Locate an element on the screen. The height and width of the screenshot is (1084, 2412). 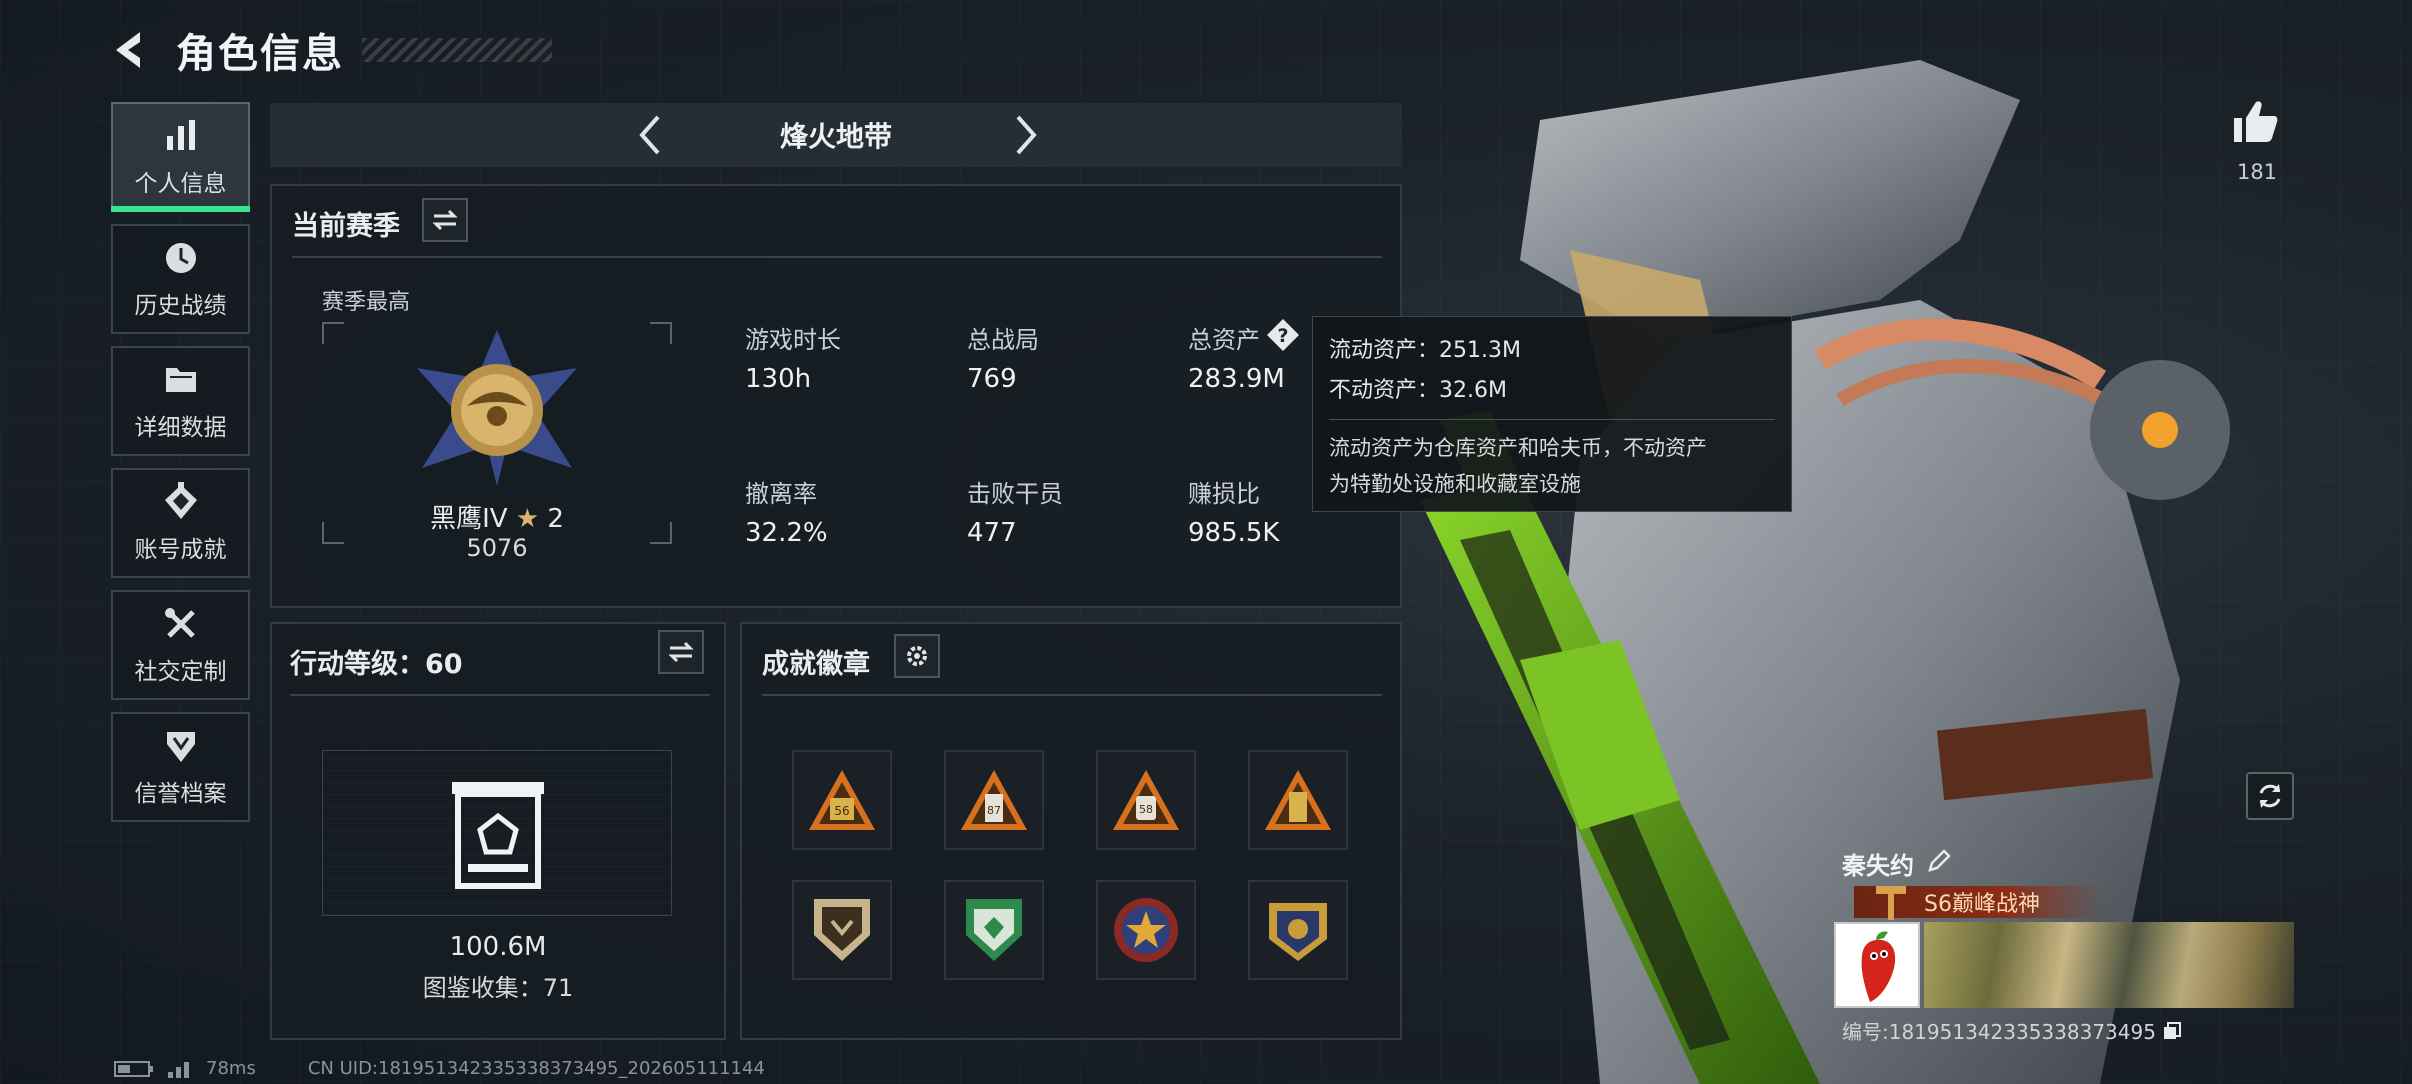
action-level-panel: 行动等级：60 100.6M 图鉴收集：71 is located at coordinates (498, 831).